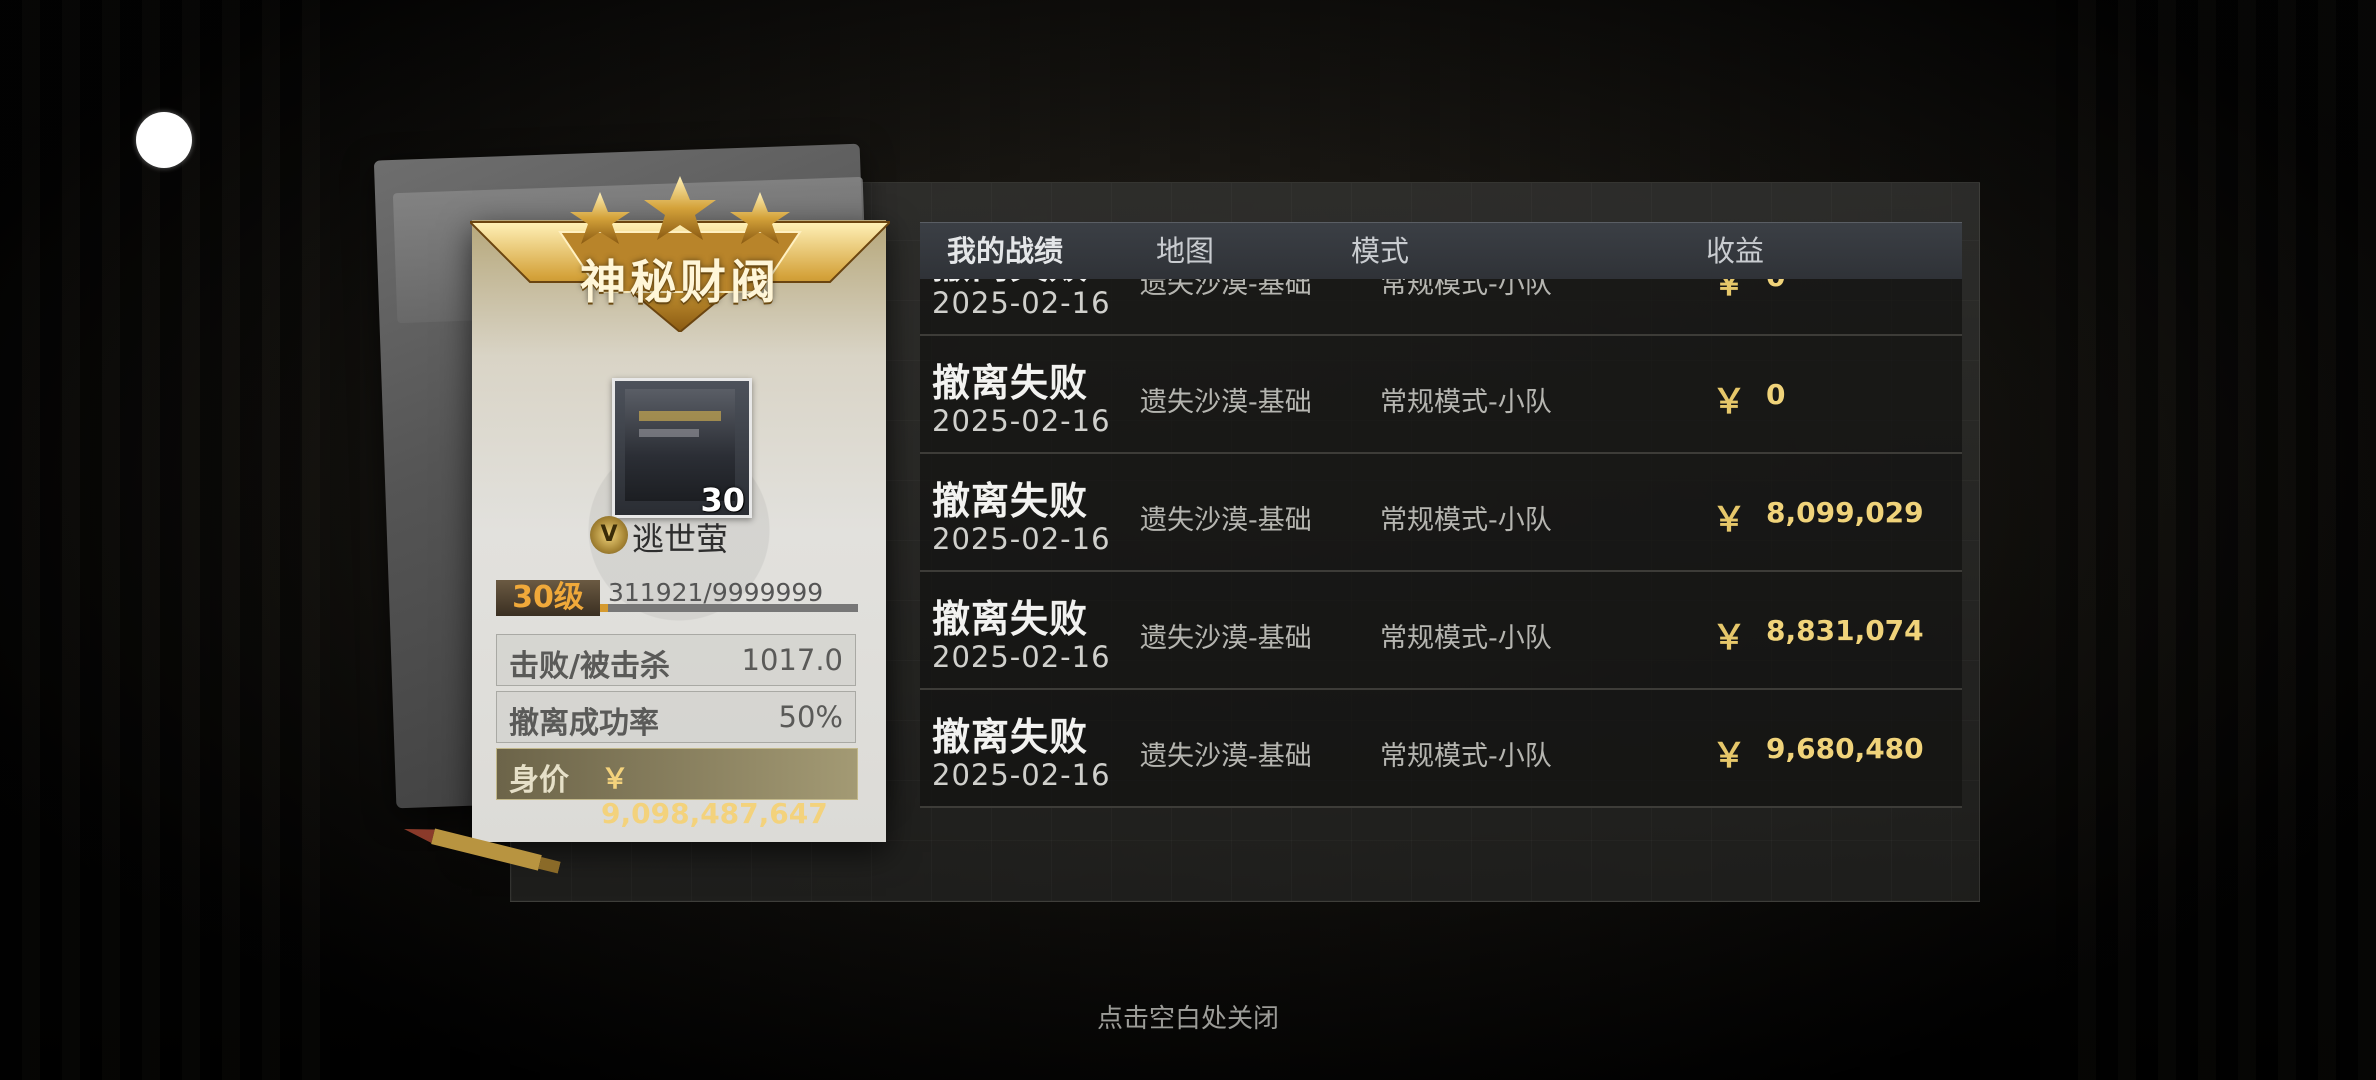  Describe the element at coordinates (676, 717) in the screenshot. I see `stat-extract-rate: 撤离成功率 50%` at that location.